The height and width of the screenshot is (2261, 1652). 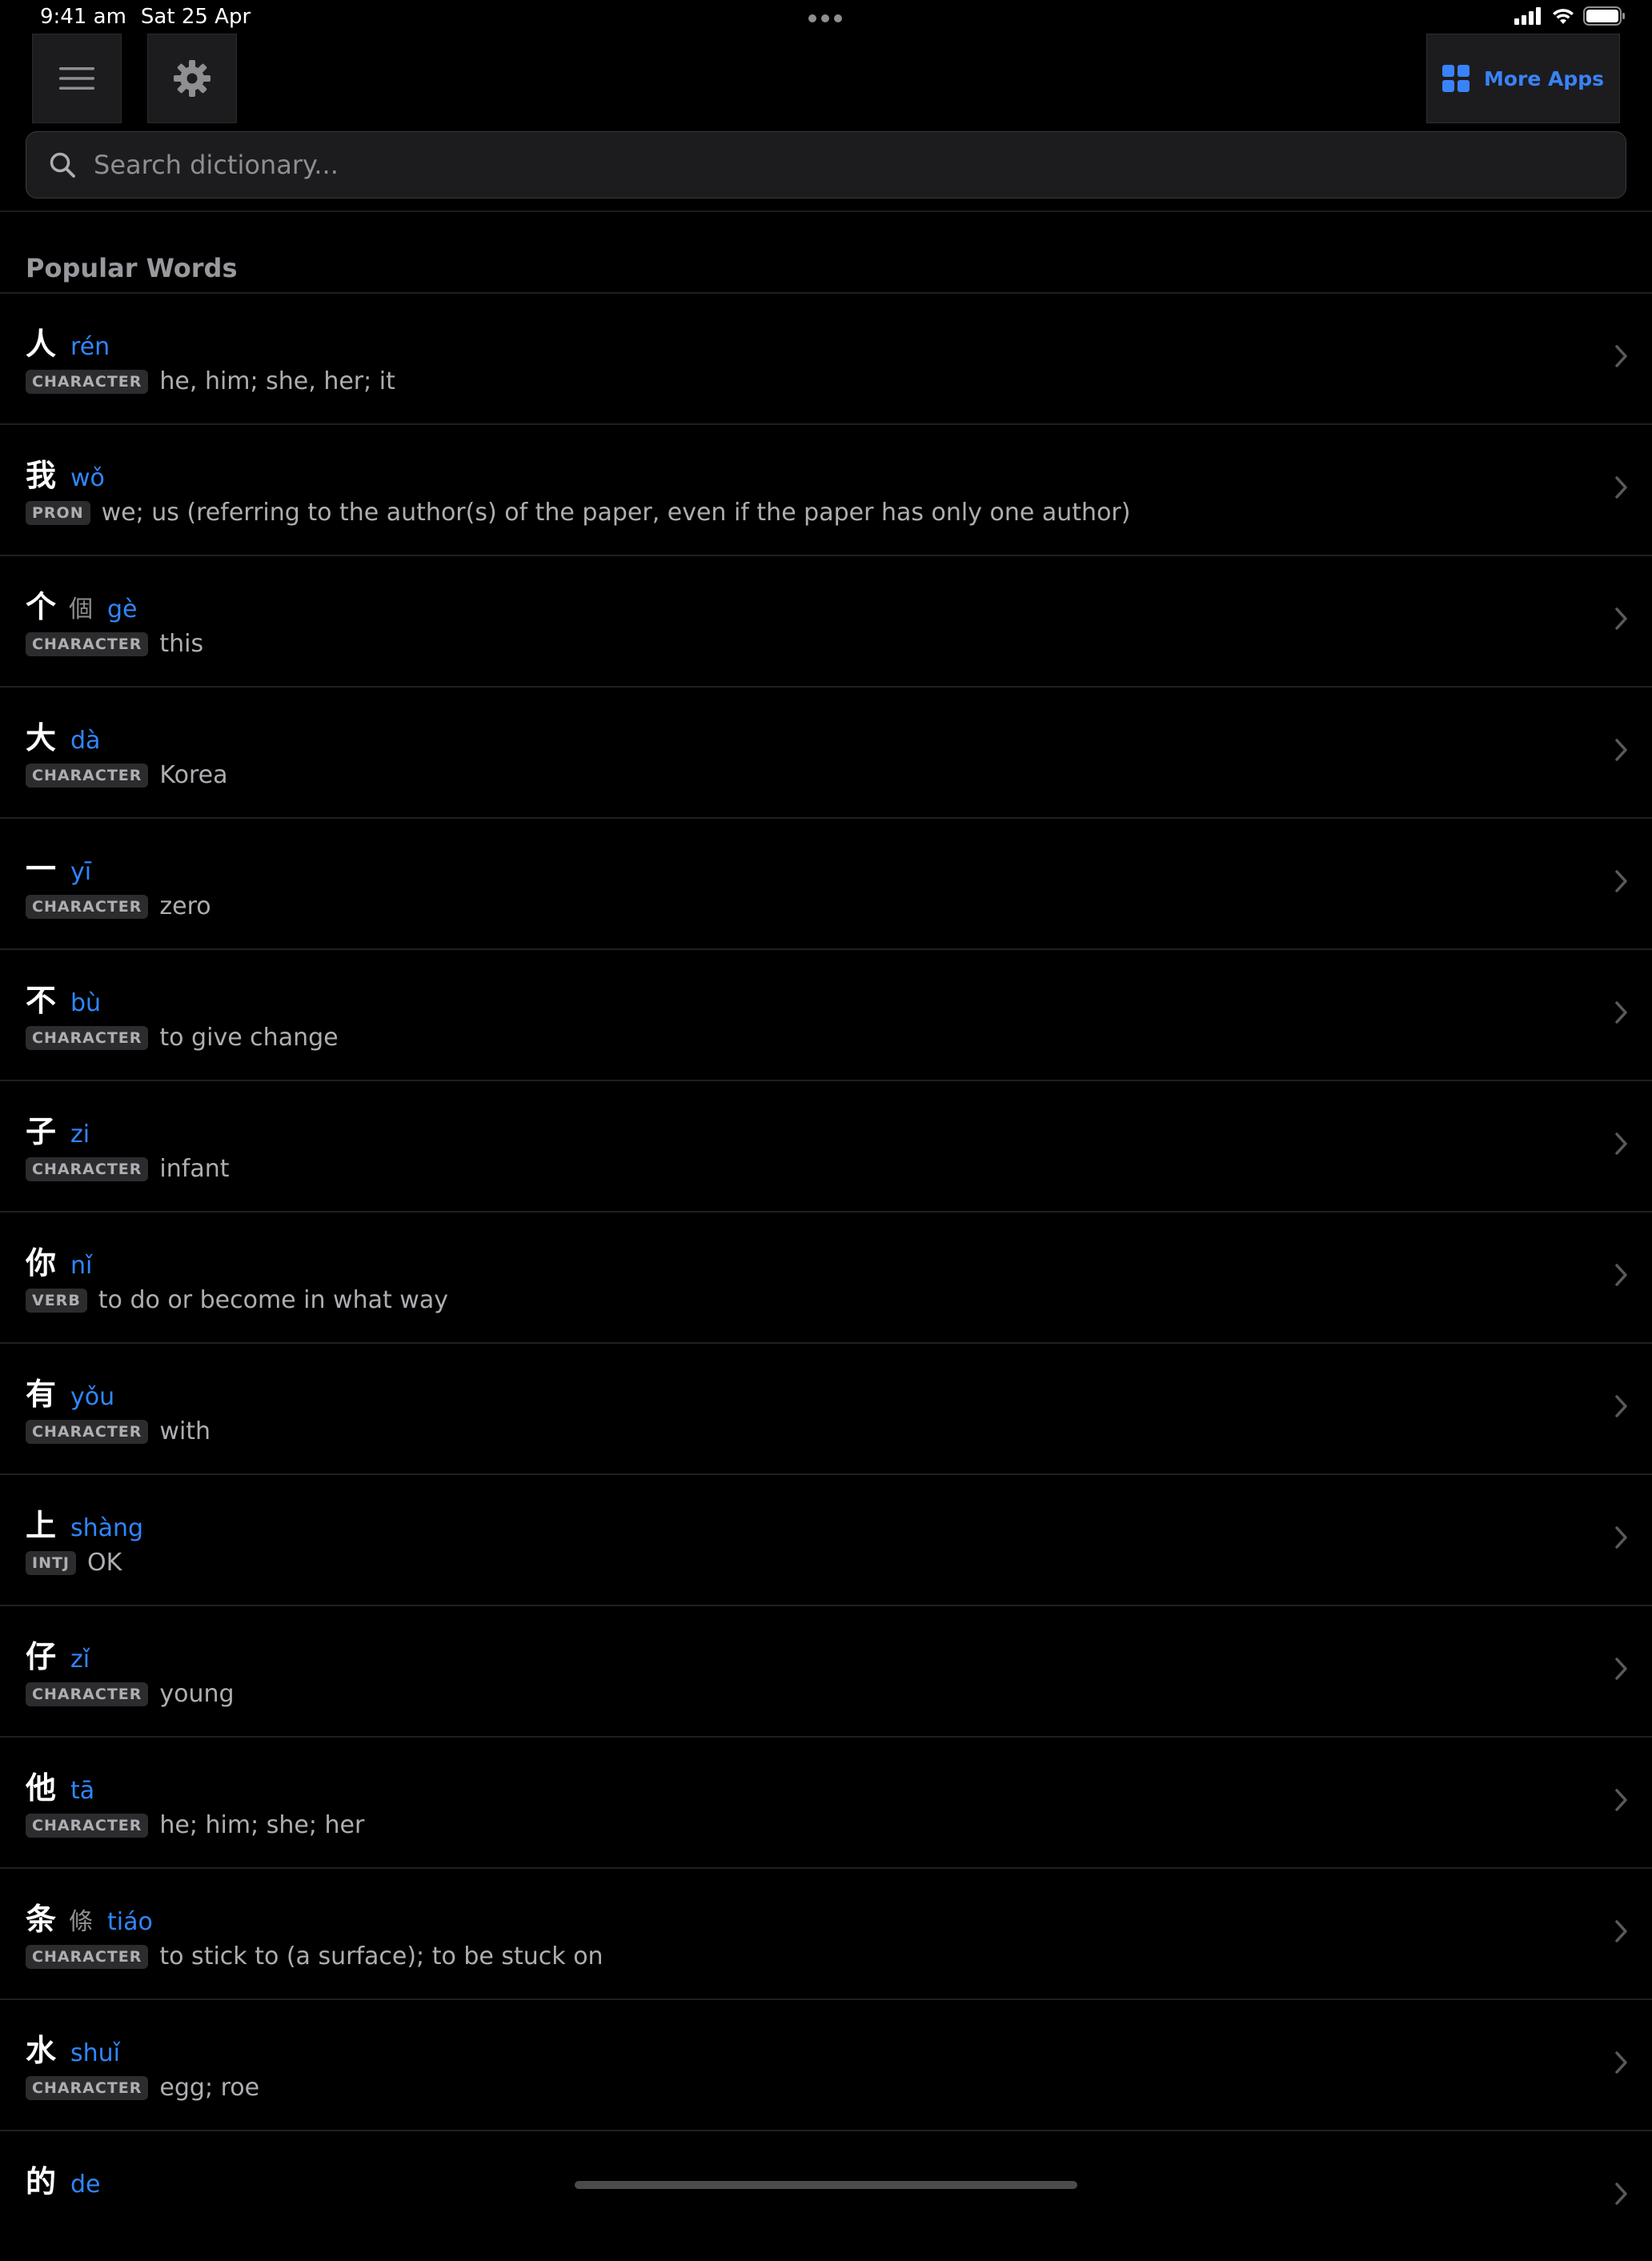 I want to click on word-heading: 你 nǐ, so click(x=59, y=1260).